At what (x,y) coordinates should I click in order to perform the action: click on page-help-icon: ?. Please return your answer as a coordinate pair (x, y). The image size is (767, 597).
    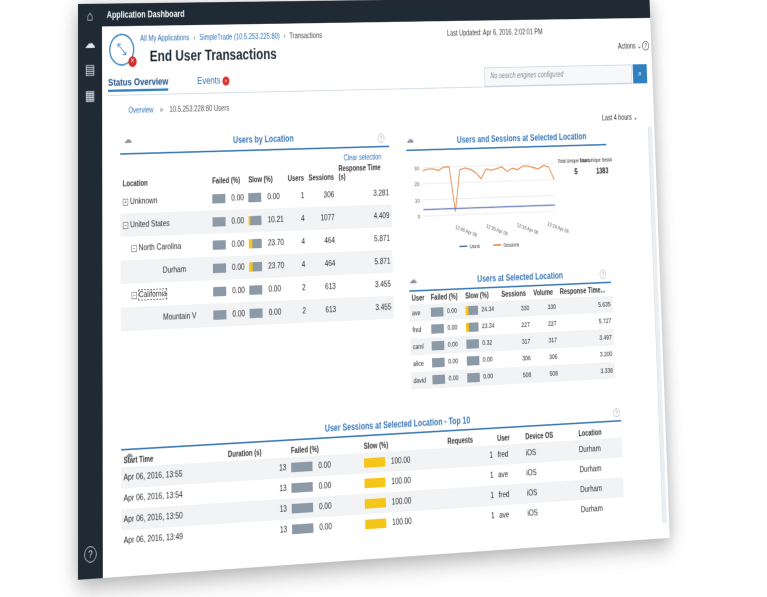
    Looking at the image, I should click on (645, 45).